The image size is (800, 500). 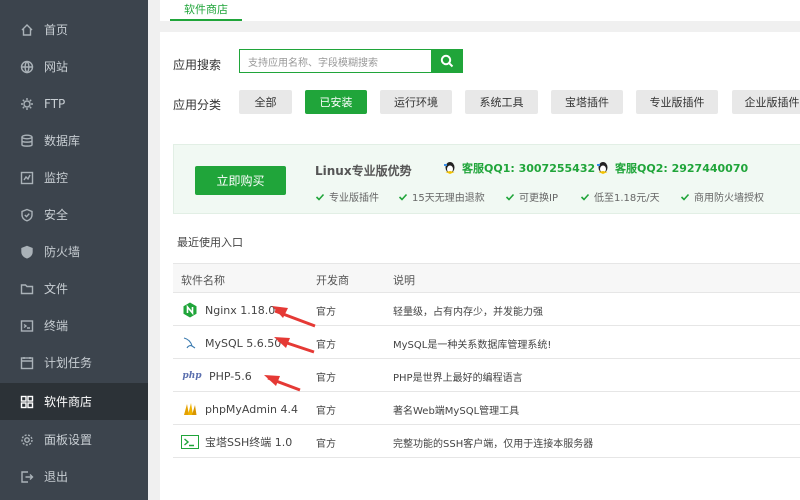 I want to click on description-cell: PHP是世界上最好的编程语言, so click(x=458, y=378).